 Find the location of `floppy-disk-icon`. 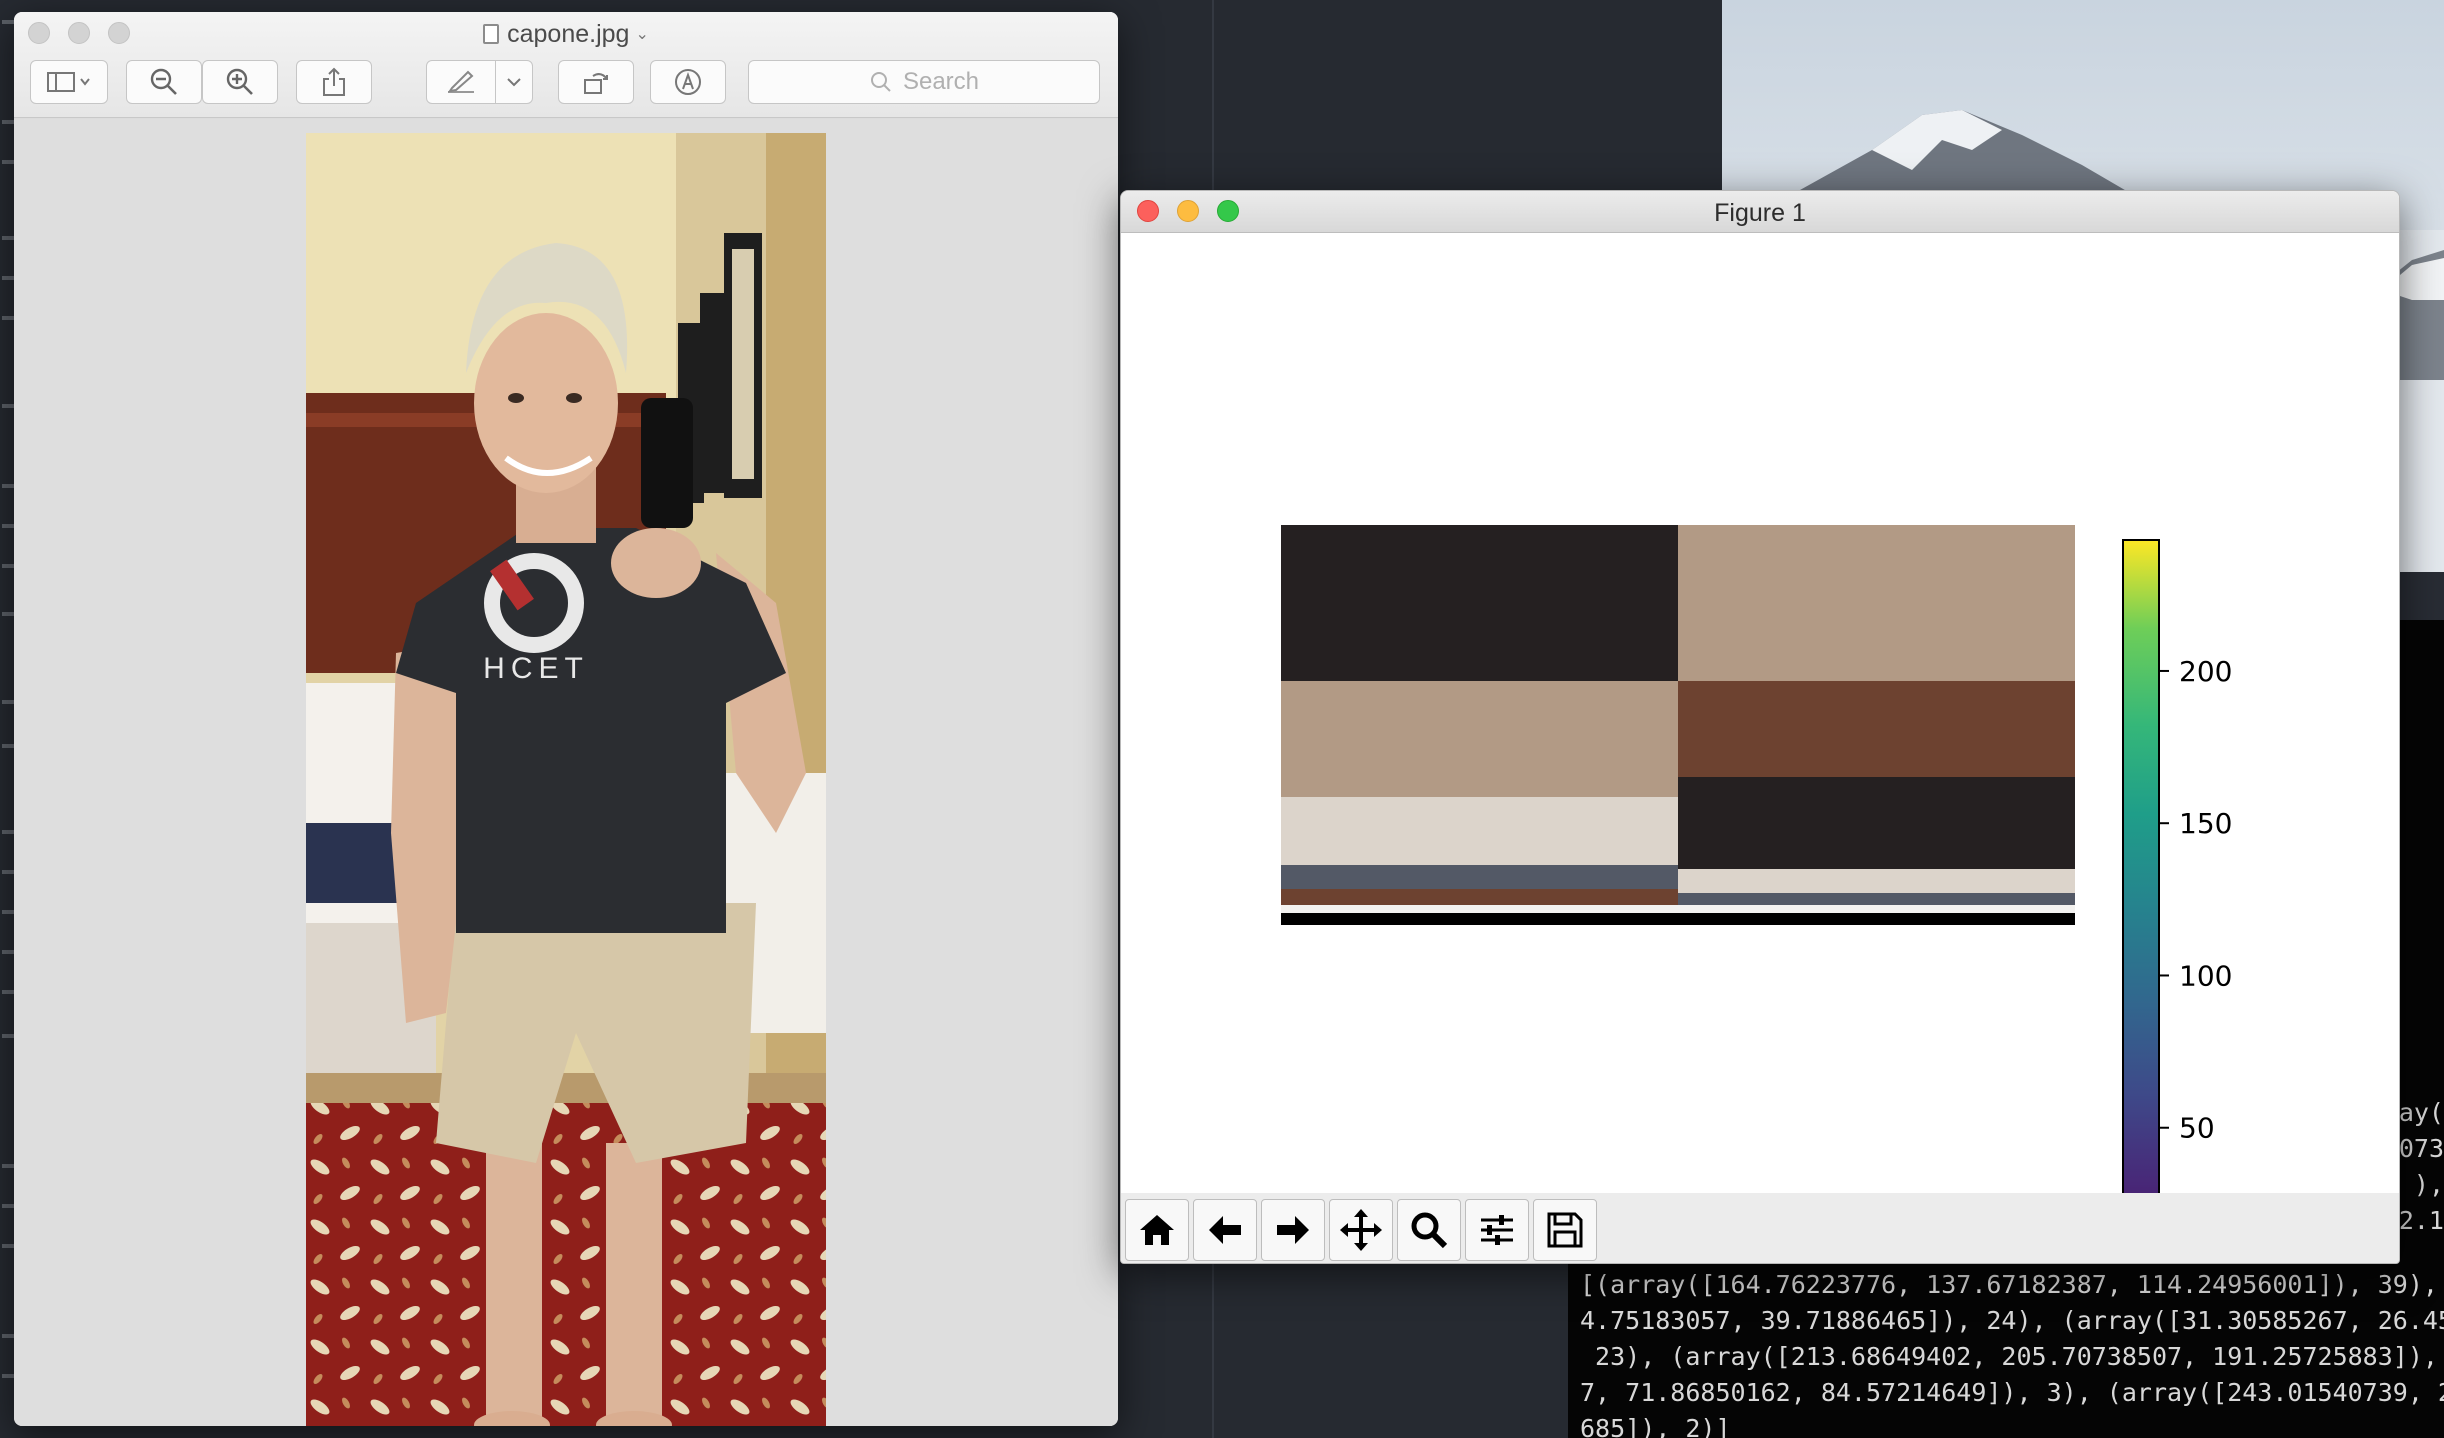

floppy-disk-icon is located at coordinates (1565, 1230).